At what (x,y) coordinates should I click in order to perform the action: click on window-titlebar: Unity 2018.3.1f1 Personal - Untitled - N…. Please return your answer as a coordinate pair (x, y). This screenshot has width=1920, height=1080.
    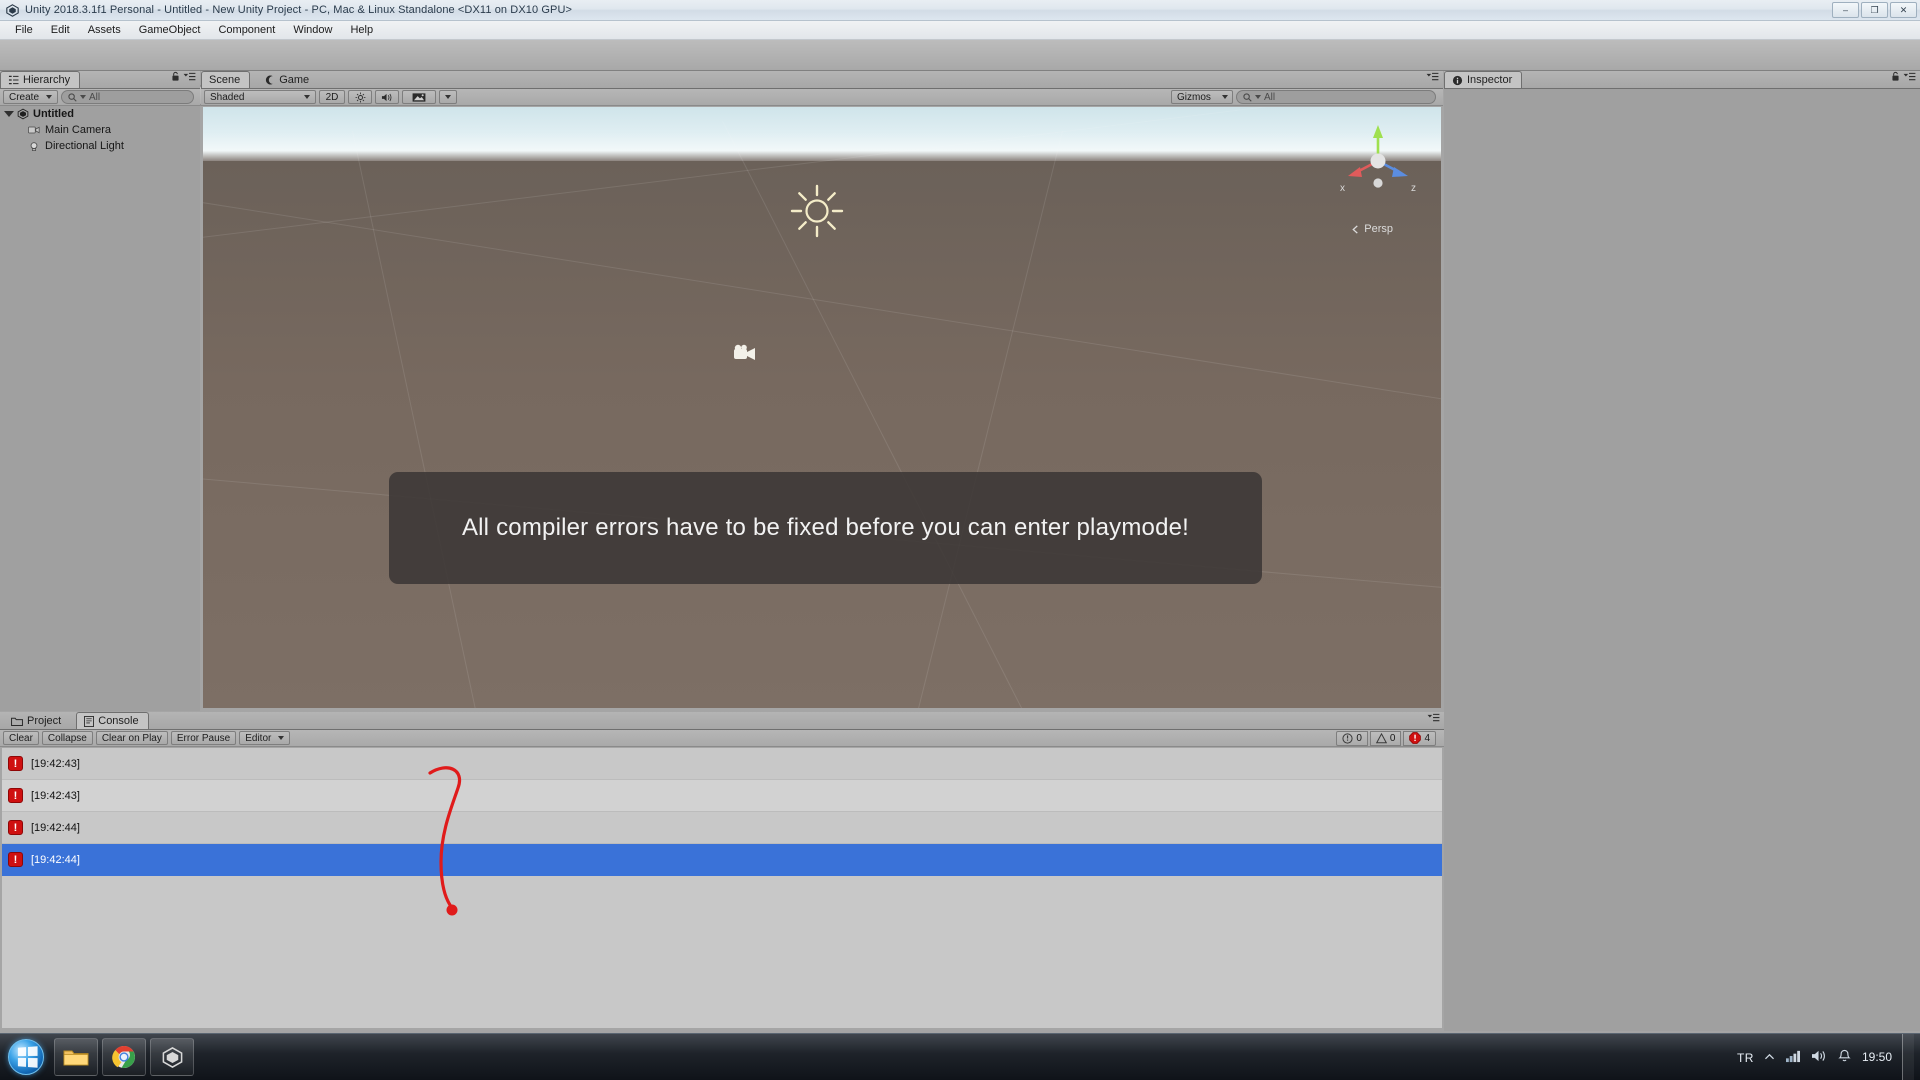
    Looking at the image, I should click on (960, 10).